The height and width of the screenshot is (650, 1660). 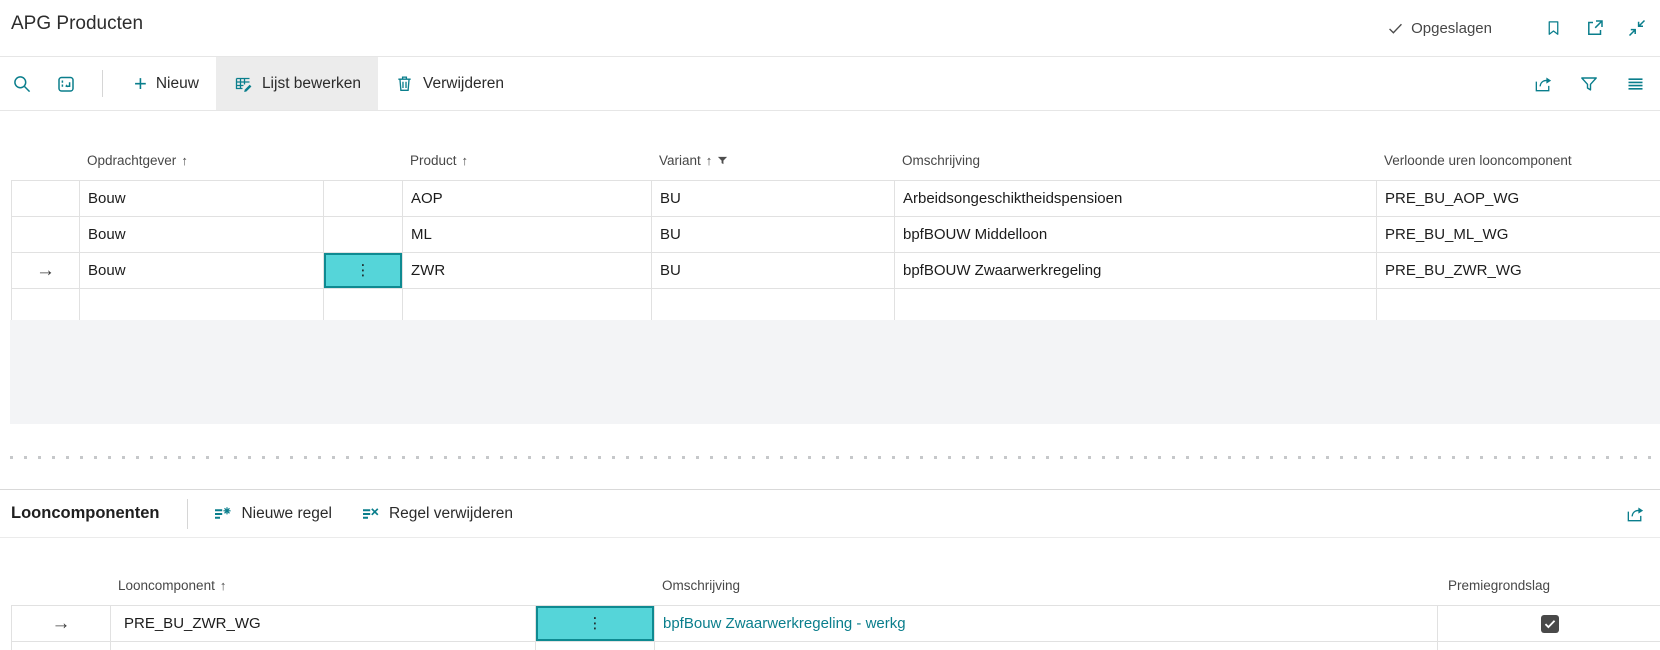 What do you see at coordinates (323, 646) in the screenshot?
I see `looncomponent-cell` at bounding box center [323, 646].